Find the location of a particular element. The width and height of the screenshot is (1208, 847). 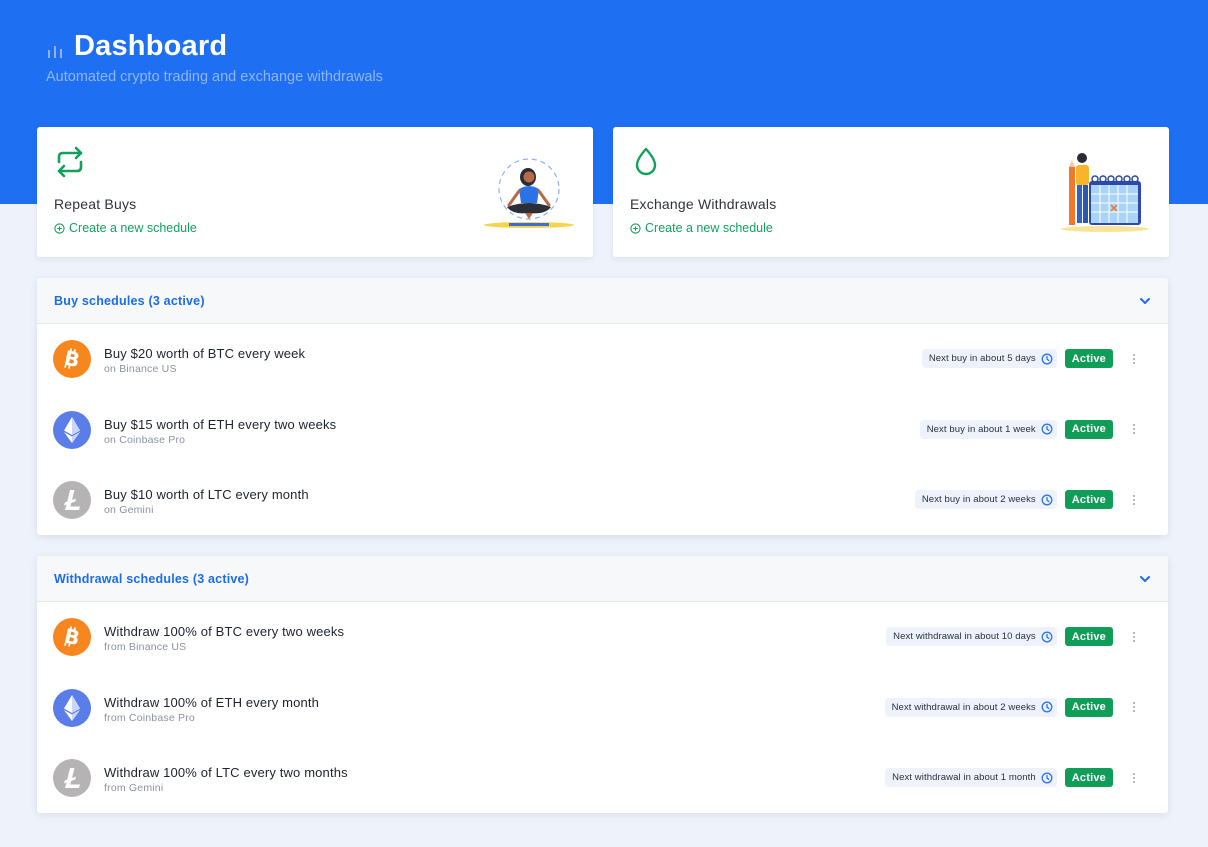

schedule-exchange: on Gemini is located at coordinates (129, 510).